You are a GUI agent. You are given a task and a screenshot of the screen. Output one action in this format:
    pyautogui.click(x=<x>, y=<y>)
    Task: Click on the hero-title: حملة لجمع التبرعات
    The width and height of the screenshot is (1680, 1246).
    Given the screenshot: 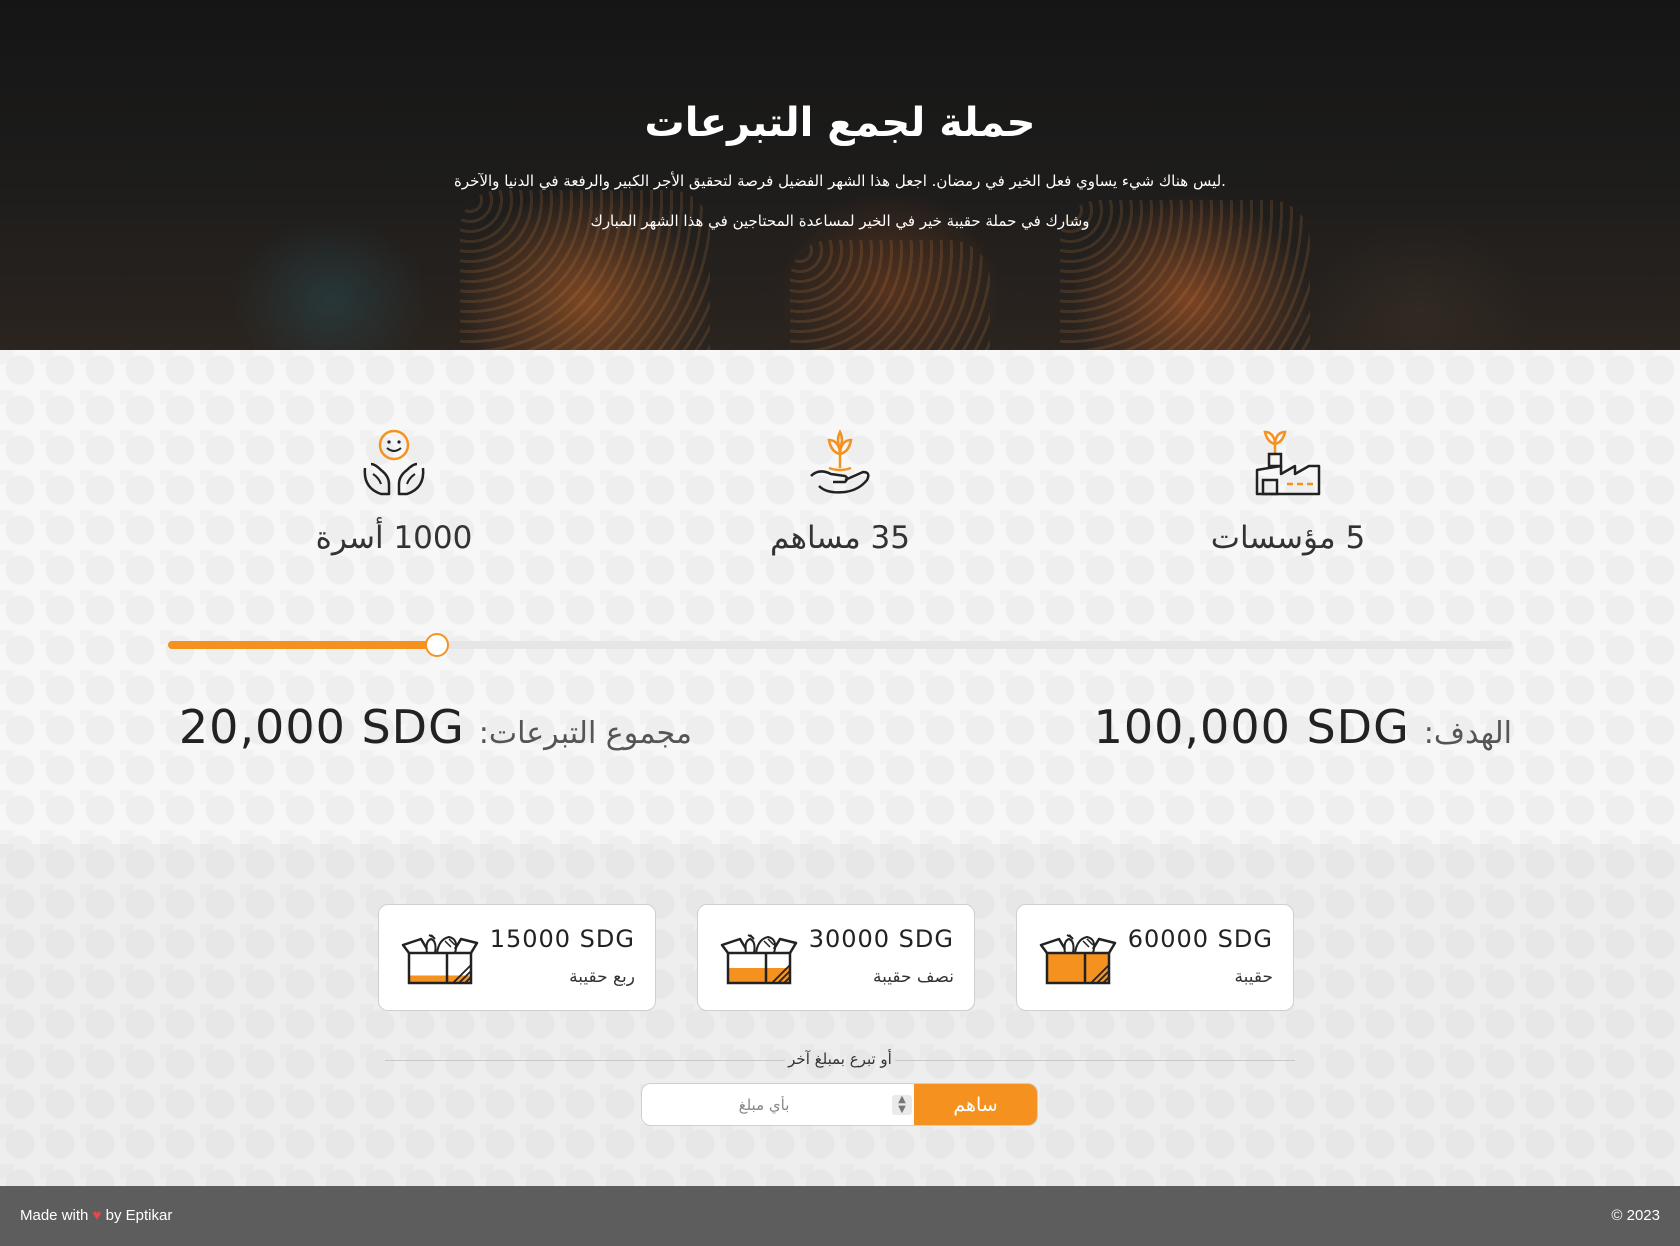 What is the action you would take?
    pyautogui.click(x=840, y=123)
    